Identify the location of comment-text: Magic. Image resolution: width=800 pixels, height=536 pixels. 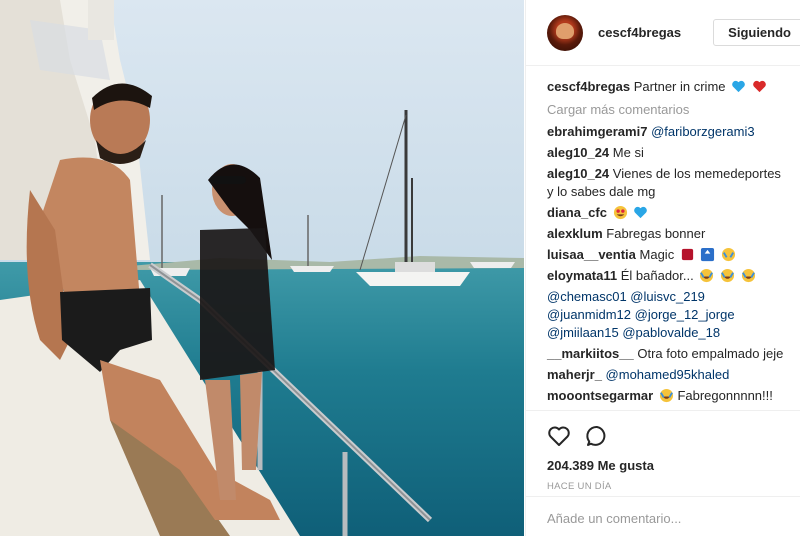
(657, 254).